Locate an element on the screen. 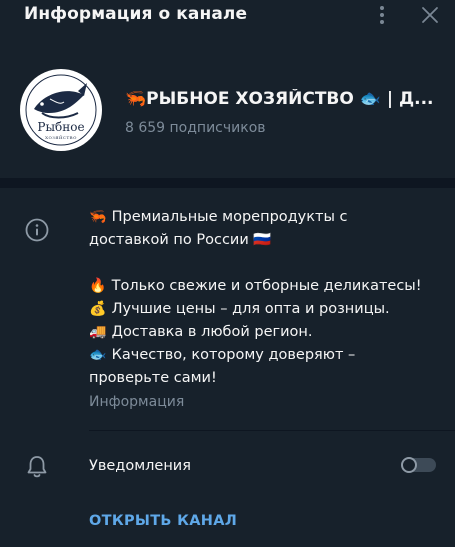  notifications-toggle is located at coordinates (418, 465).